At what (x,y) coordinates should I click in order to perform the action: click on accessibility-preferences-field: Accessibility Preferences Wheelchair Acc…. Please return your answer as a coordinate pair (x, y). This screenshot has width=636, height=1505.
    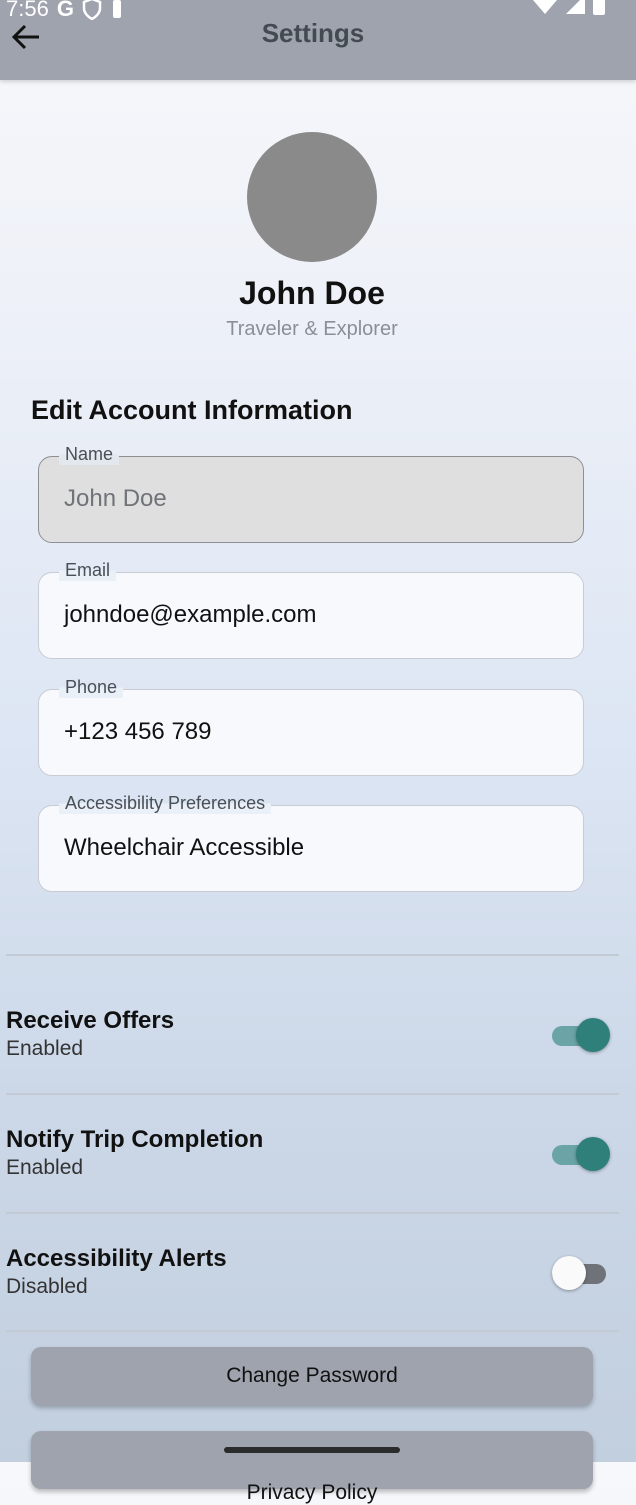
    Looking at the image, I should click on (311, 842).